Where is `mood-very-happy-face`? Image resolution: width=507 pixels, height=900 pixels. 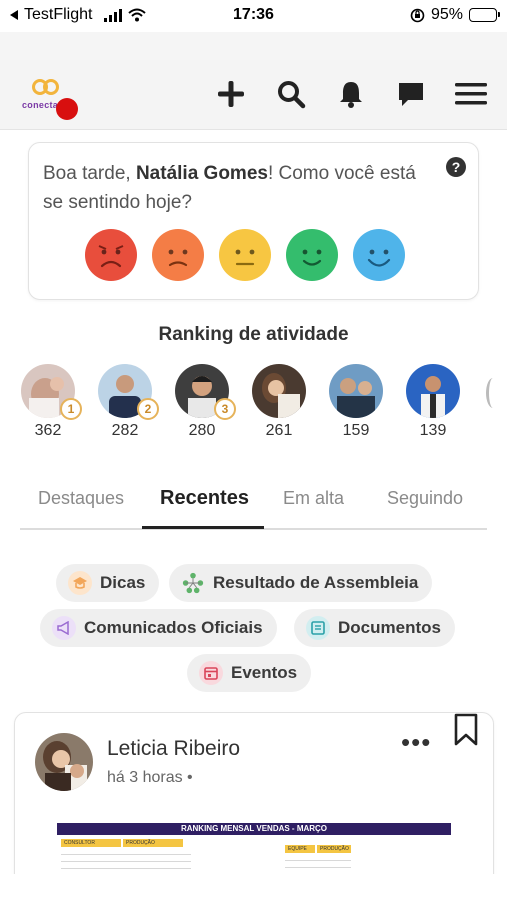
mood-very-happy-face is located at coordinates (379, 255).